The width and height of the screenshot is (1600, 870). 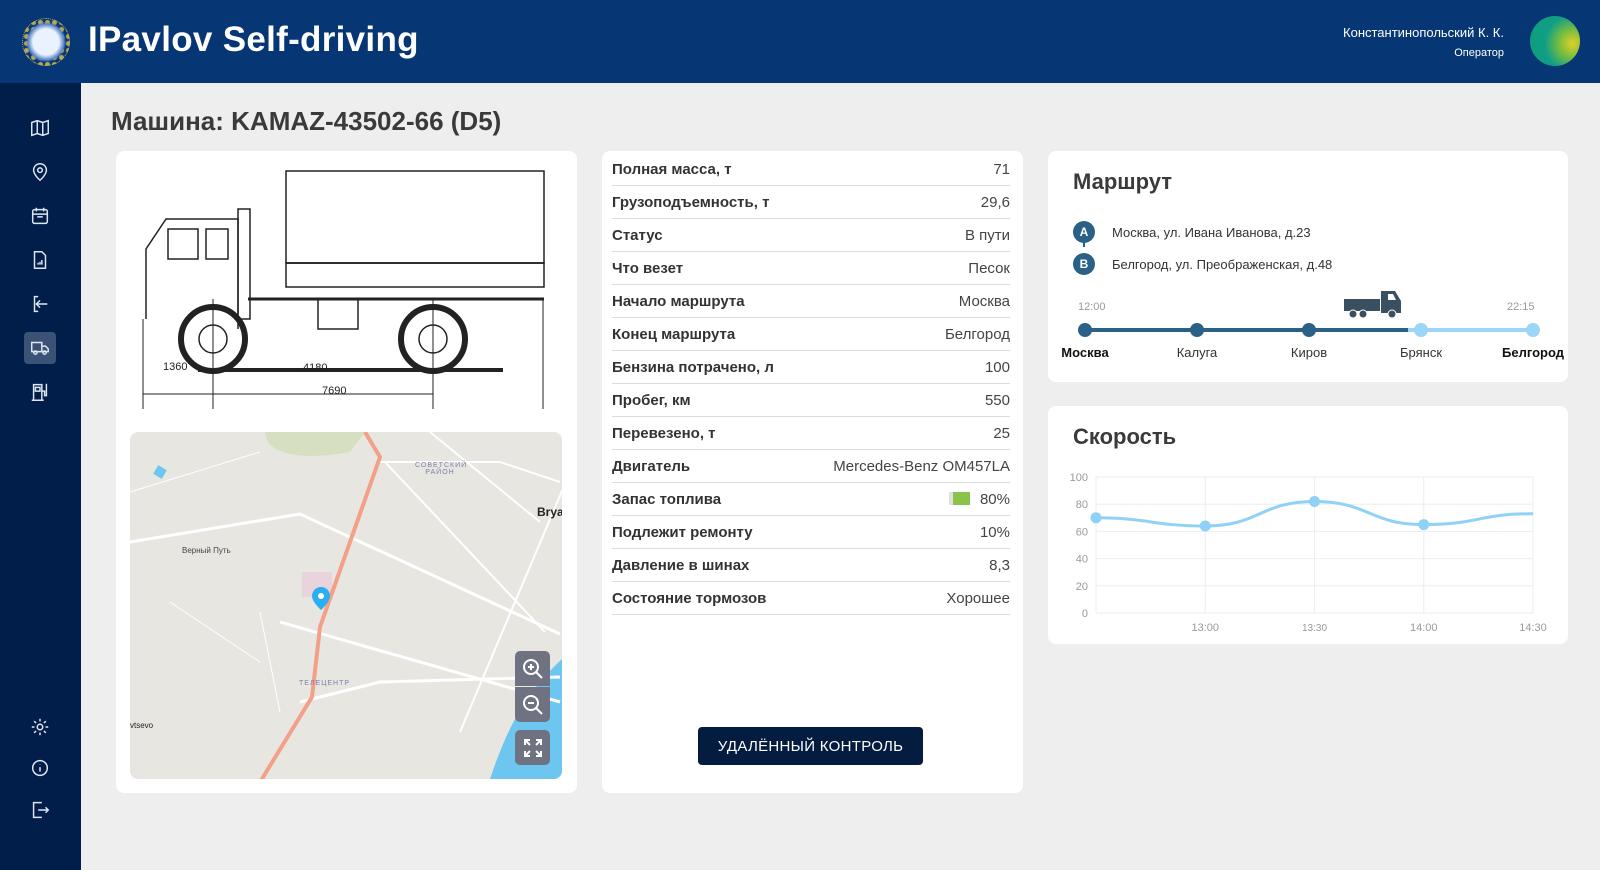 What do you see at coordinates (1314, 628) in the screenshot?
I see `x-tick-label: 13:30` at bounding box center [1314, 628].